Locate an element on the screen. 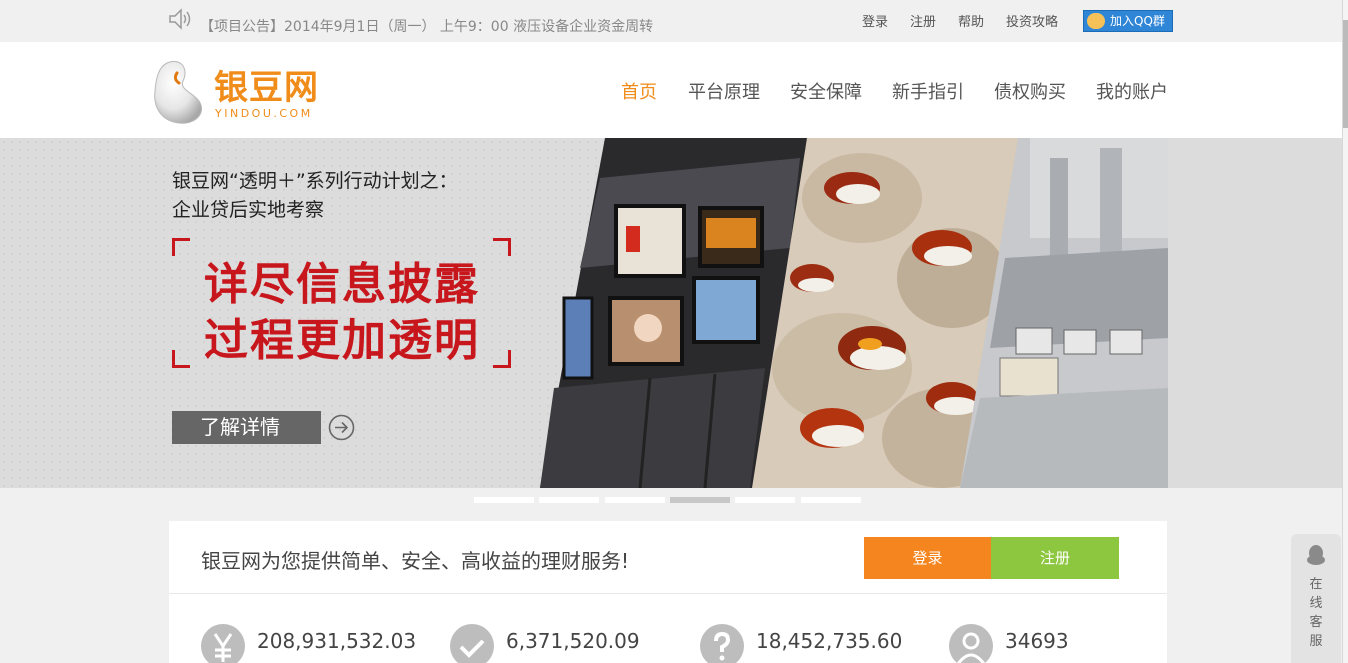  login-button: 登录 is located at coordinates (927, 558).